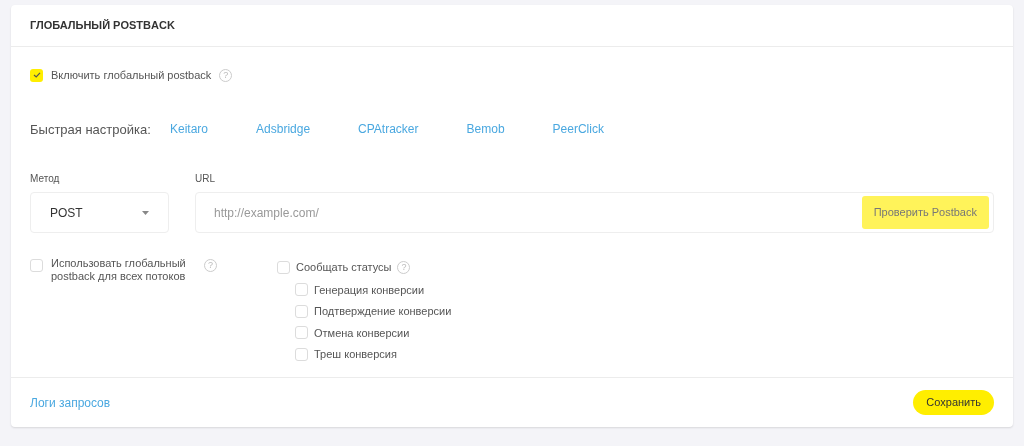 Image resolution: width=1024 pixels, height=446 pixels. Describe the element at coordinates (485, 129) in the screenshot. I see `tracker-link: Bemob` at that location.